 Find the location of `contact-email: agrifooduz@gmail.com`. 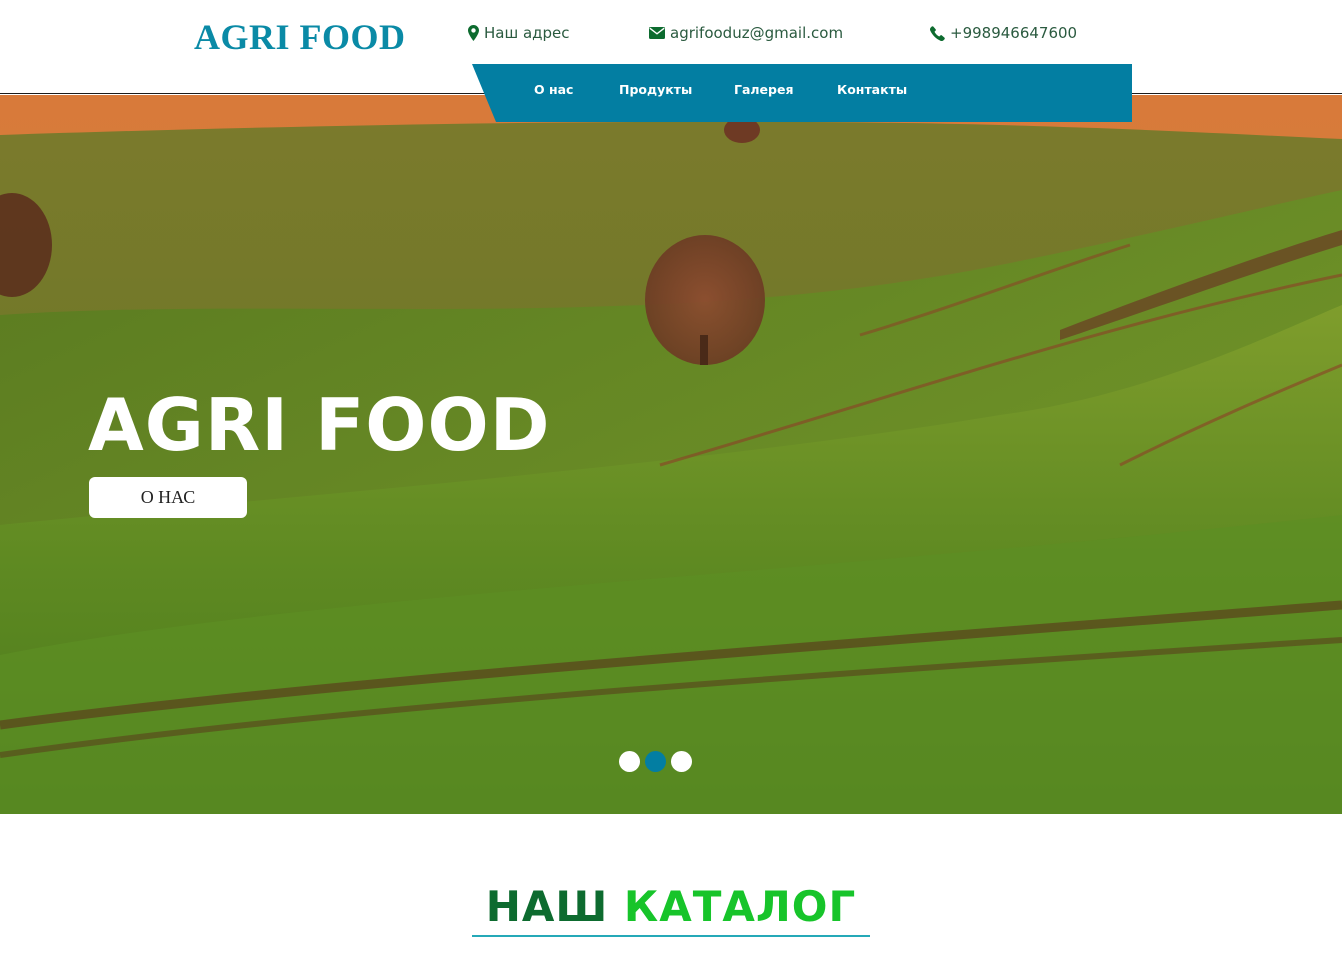

contact-email: agrifooduz@gmail.com is located at coordinates (746, 33).